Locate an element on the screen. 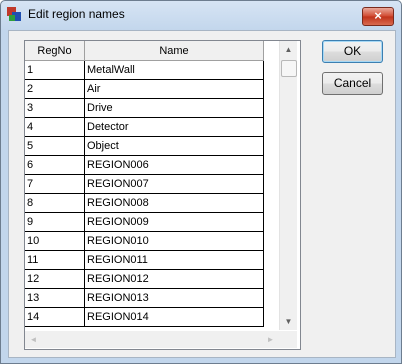 This screenshot has height=364, width=402. table-row: 4 Detector is located at coordinates (144, 127).